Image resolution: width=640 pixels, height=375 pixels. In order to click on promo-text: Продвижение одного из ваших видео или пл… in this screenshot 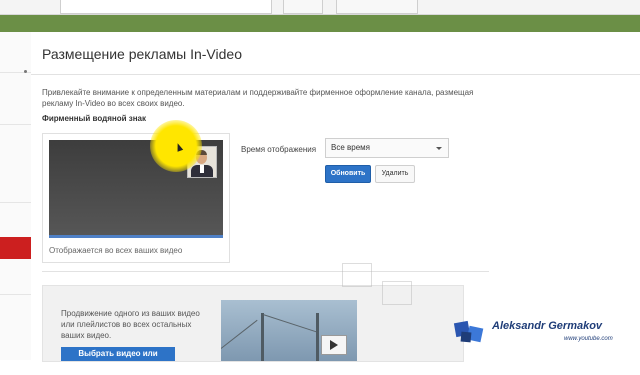, I will do `click(130, 324)`.